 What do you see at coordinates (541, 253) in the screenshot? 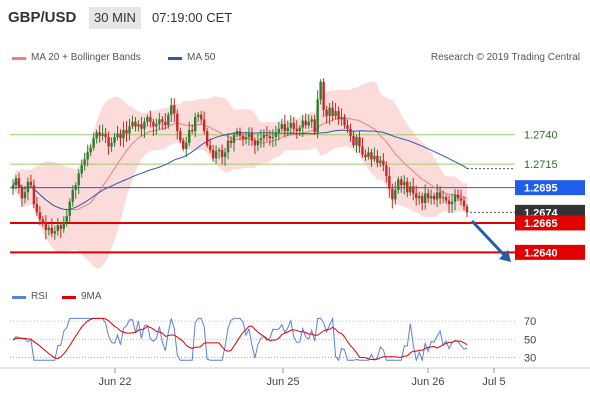
I see `support-2-label: 1.2640` at bounding box center [541, 253].